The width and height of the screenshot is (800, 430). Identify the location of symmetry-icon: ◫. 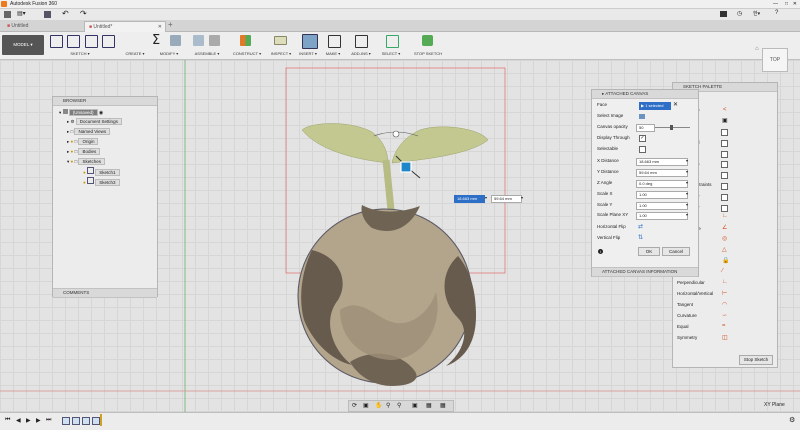
(725, 337).